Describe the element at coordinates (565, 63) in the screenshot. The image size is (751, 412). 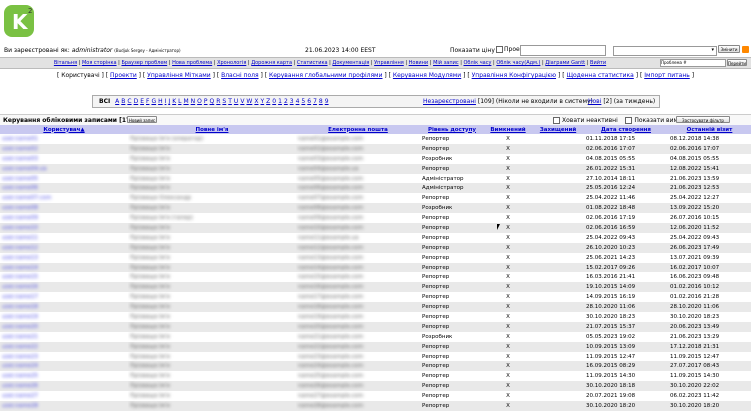
I see `menu-item: Діаграми Gantt` at that location.